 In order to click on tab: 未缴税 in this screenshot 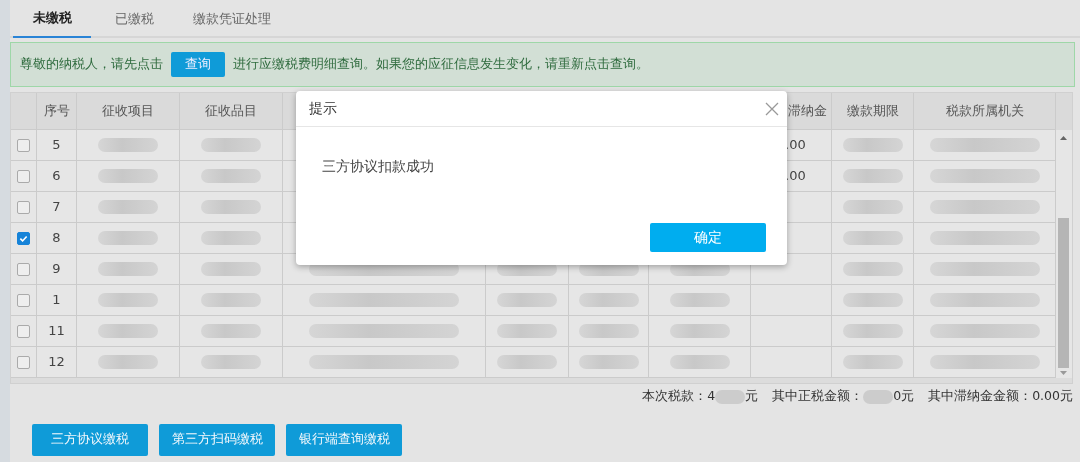, I will do `click(52, 19)`.